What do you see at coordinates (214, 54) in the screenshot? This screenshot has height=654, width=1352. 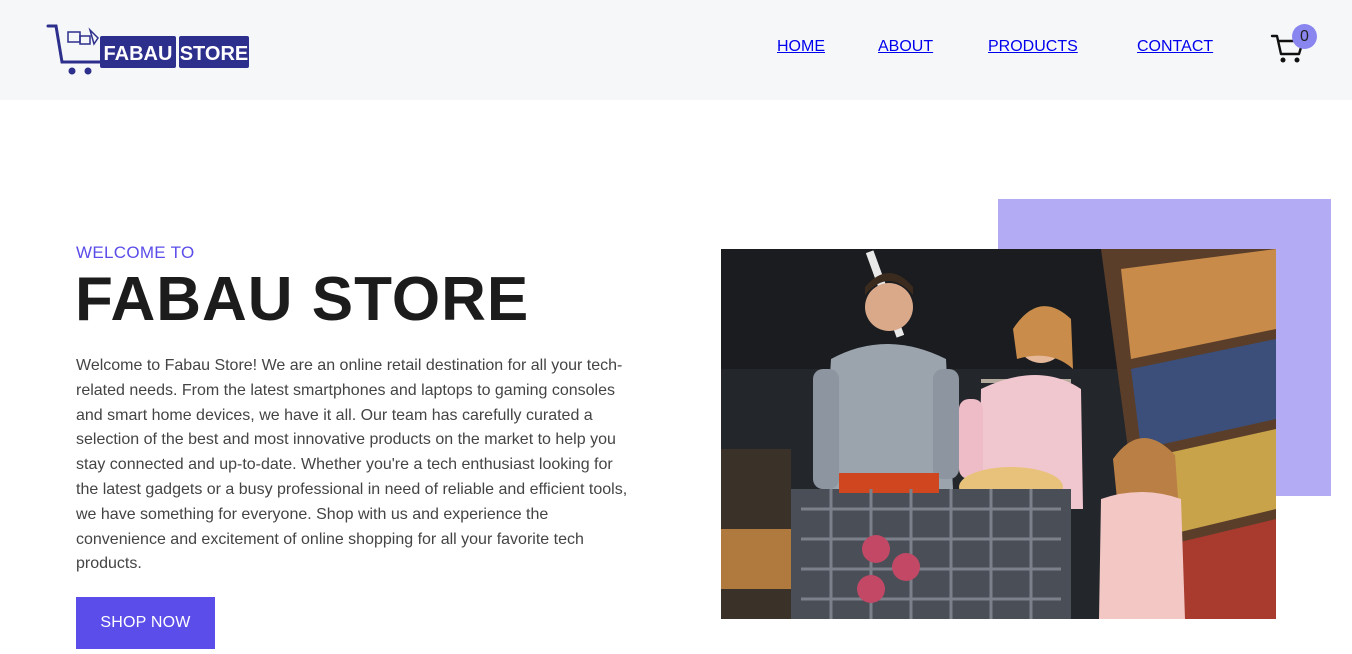 I see `logo-text-right: STORE` at bounding box center [214, 54].